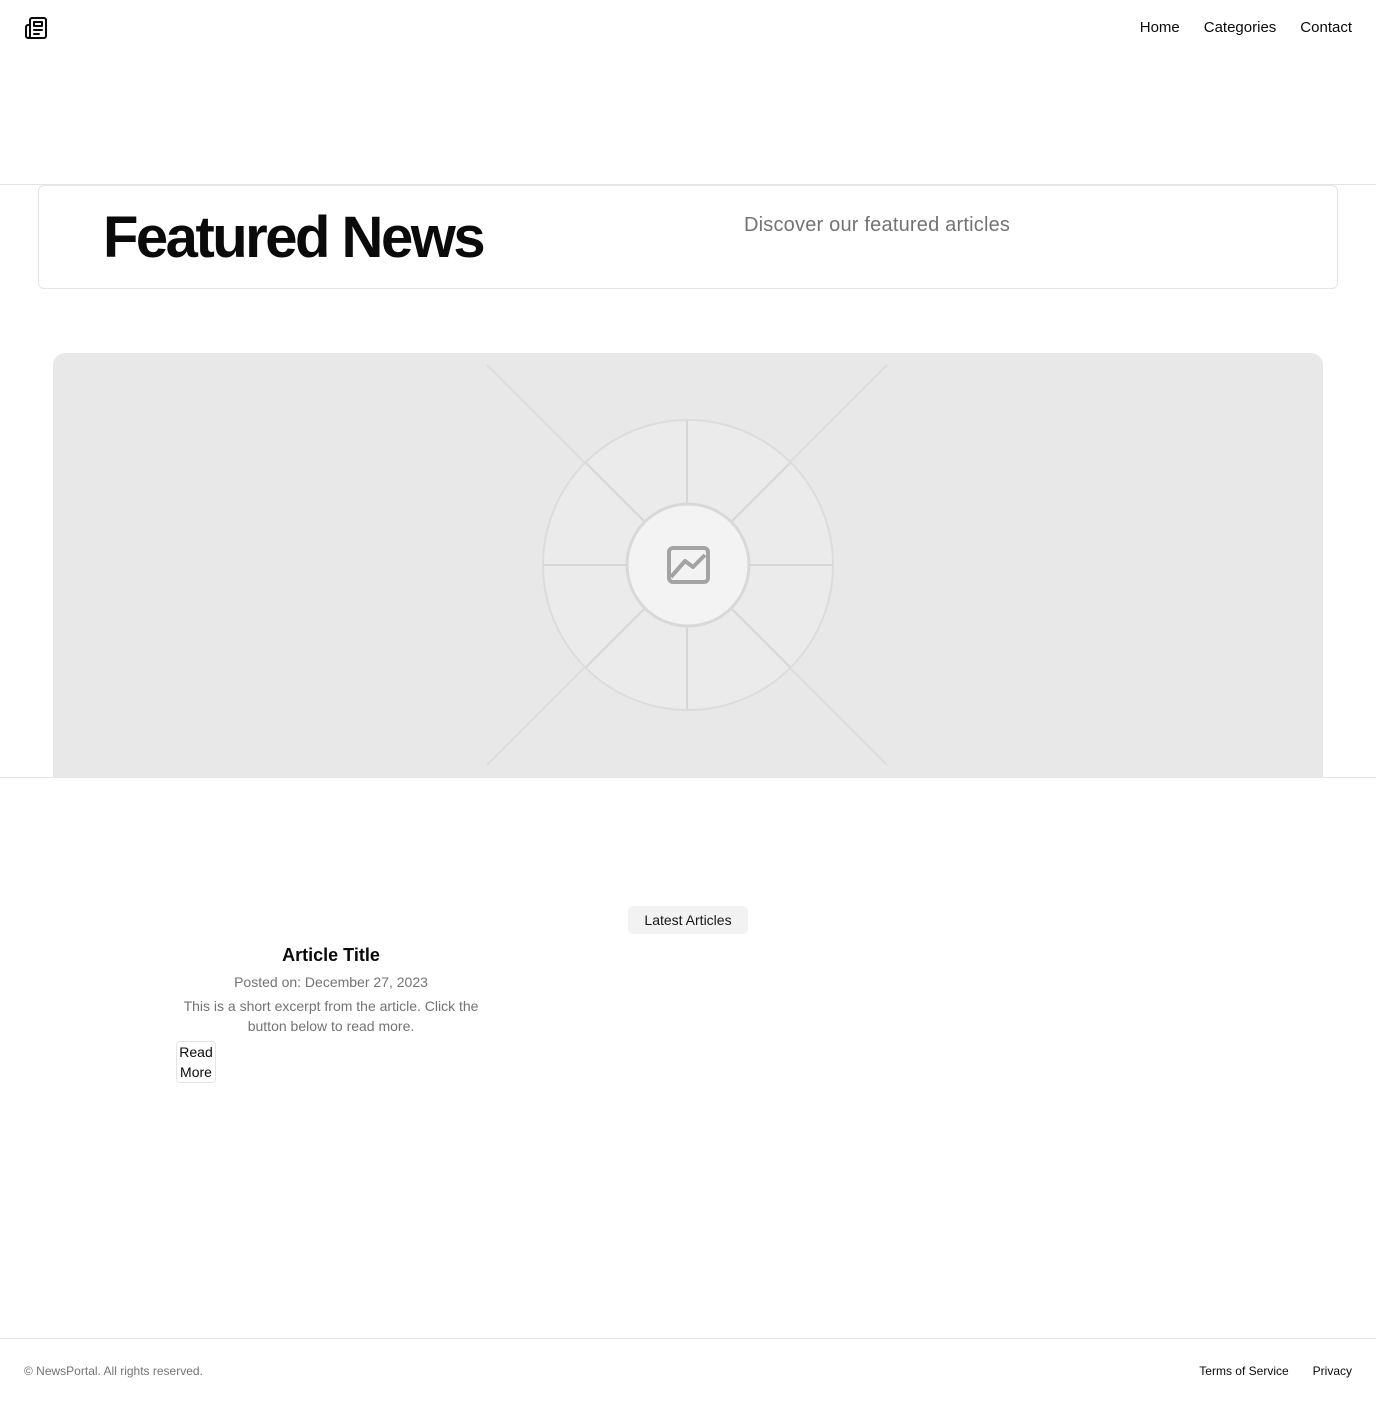 The width and height of the screenshot is (1376, 1403). Describe the element at coordinates (1332, 1371) in the screenshot. I see `privacy-link: Privacy` at that location.